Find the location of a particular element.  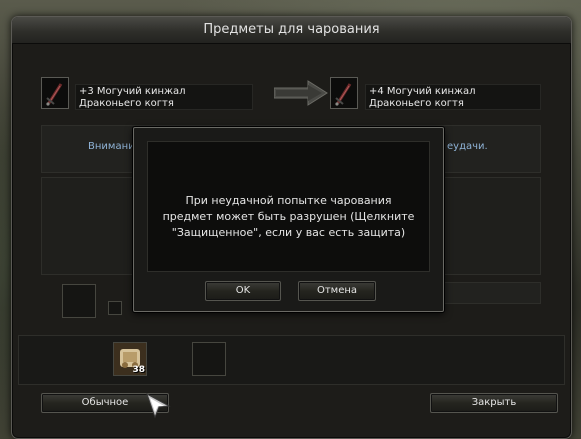

protection-item-slot is located at coordinates (79, 301).